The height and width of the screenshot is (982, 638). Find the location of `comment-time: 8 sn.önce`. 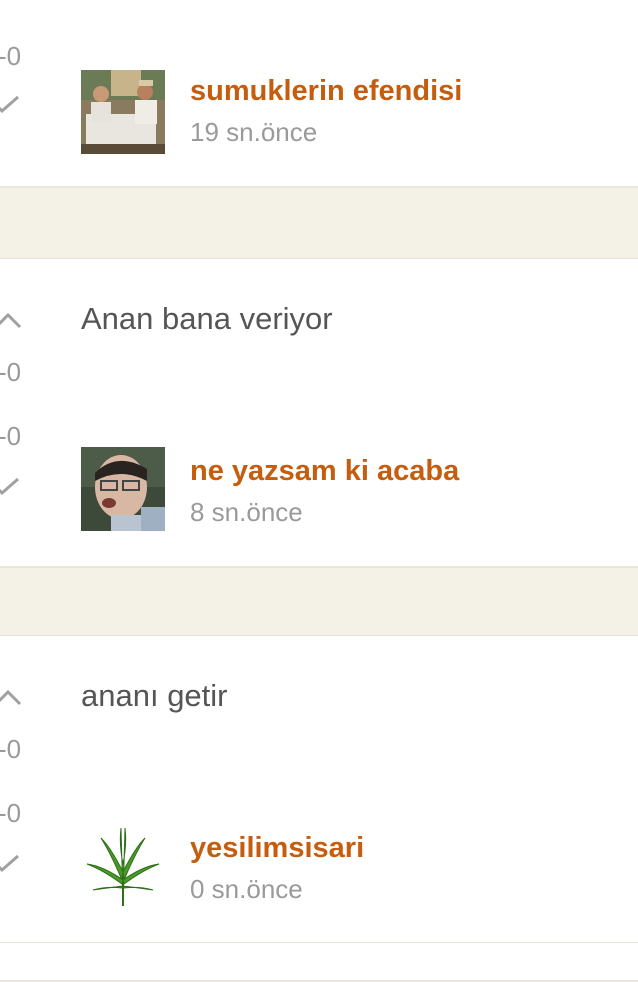

comment-time: 8 sn.önce is located at coordinates (246, 512).